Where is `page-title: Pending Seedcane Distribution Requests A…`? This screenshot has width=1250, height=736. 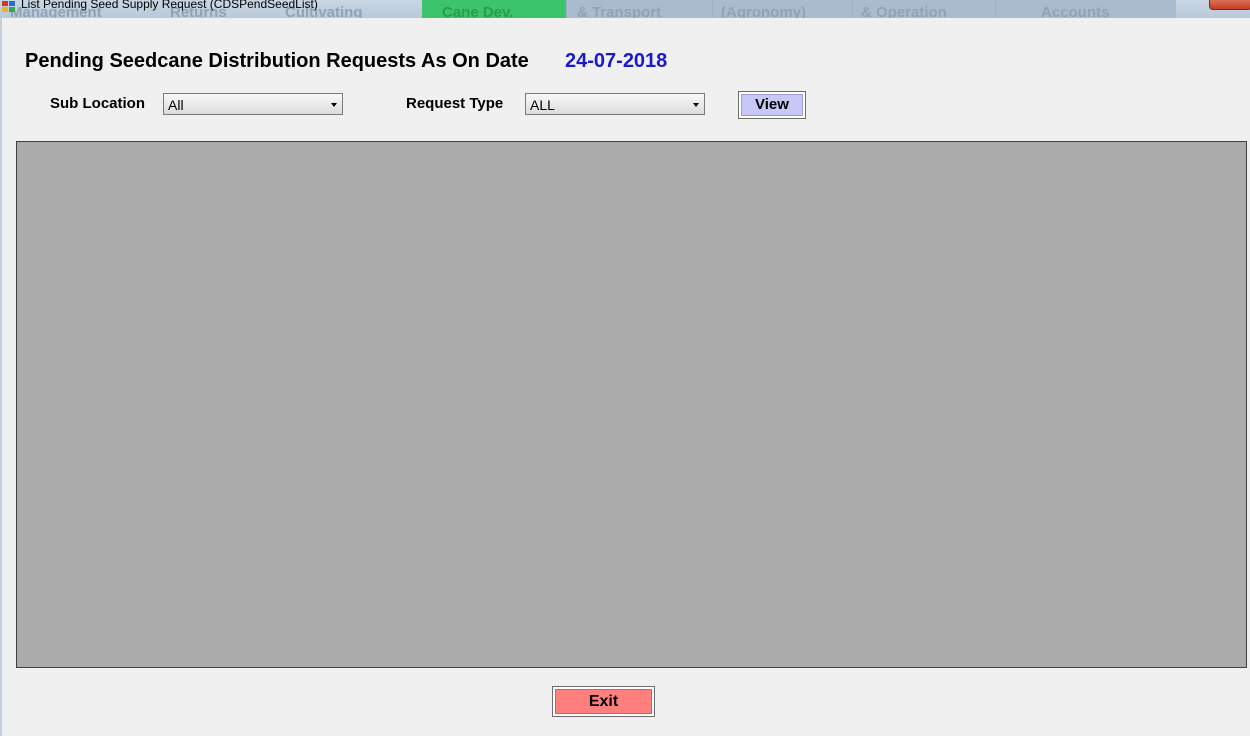 page-title: Pending Seedcane Distribution Requests A… is located at coordinates (277, 61).